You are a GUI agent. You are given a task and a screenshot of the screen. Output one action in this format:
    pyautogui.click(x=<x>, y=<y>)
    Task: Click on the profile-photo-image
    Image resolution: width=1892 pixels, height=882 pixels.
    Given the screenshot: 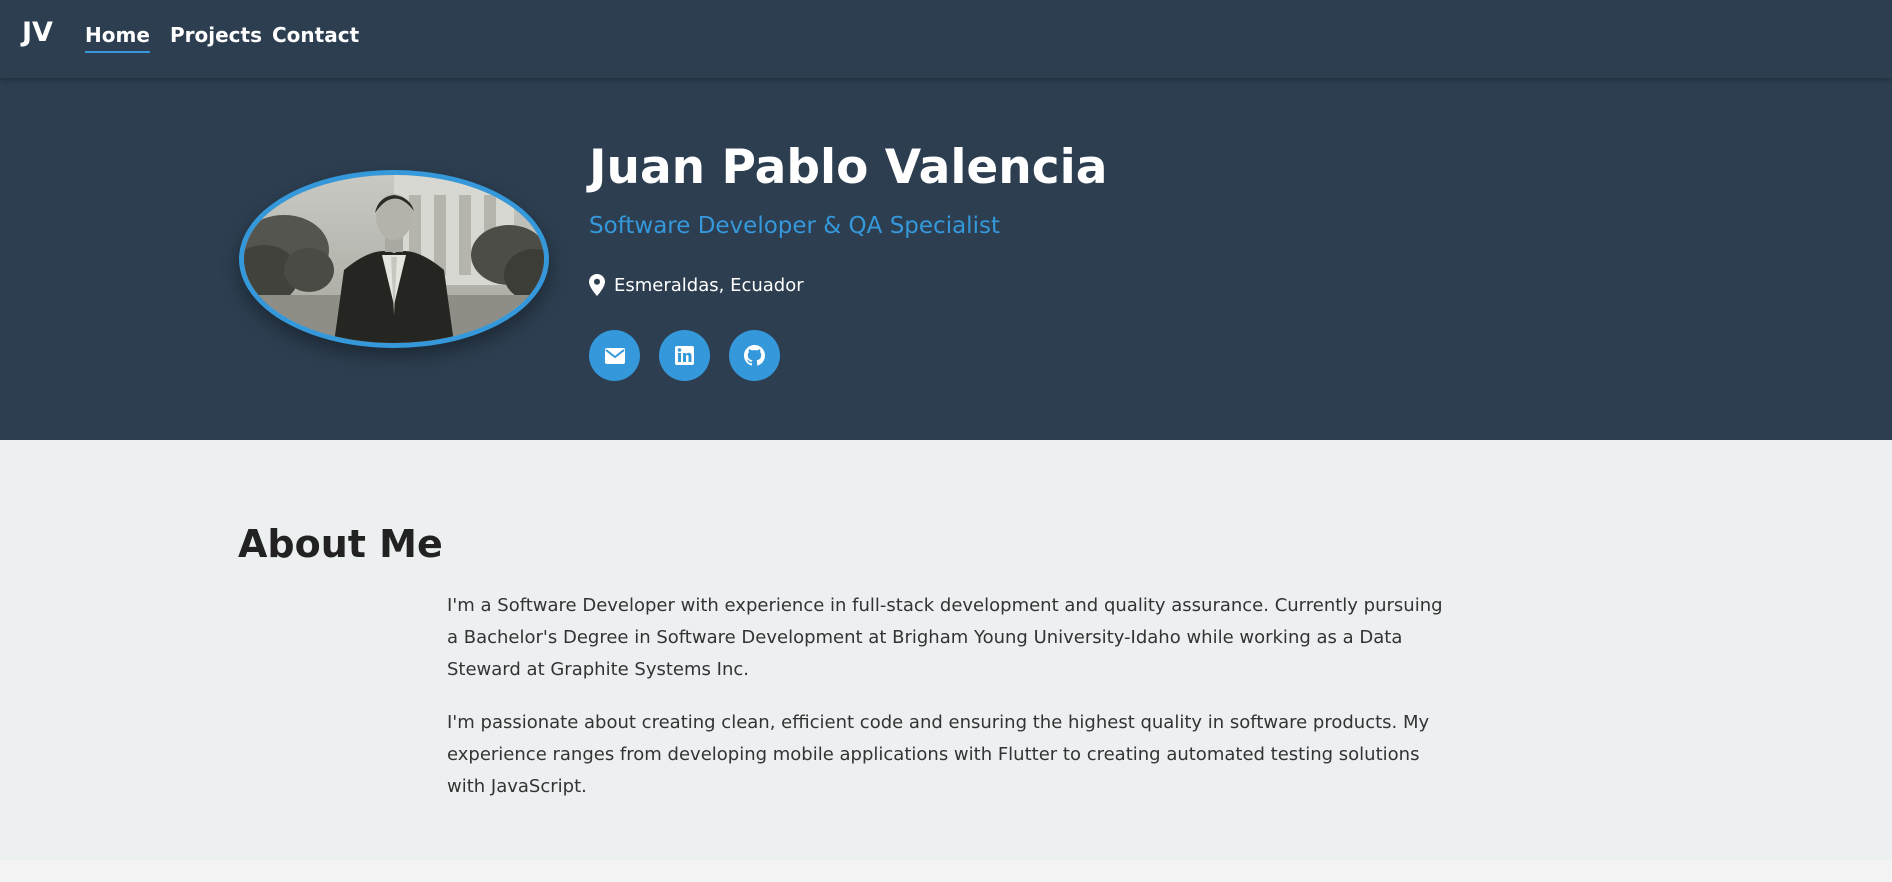 What is the action you would take?
    pyautogui.click(x=394, y=259)
    